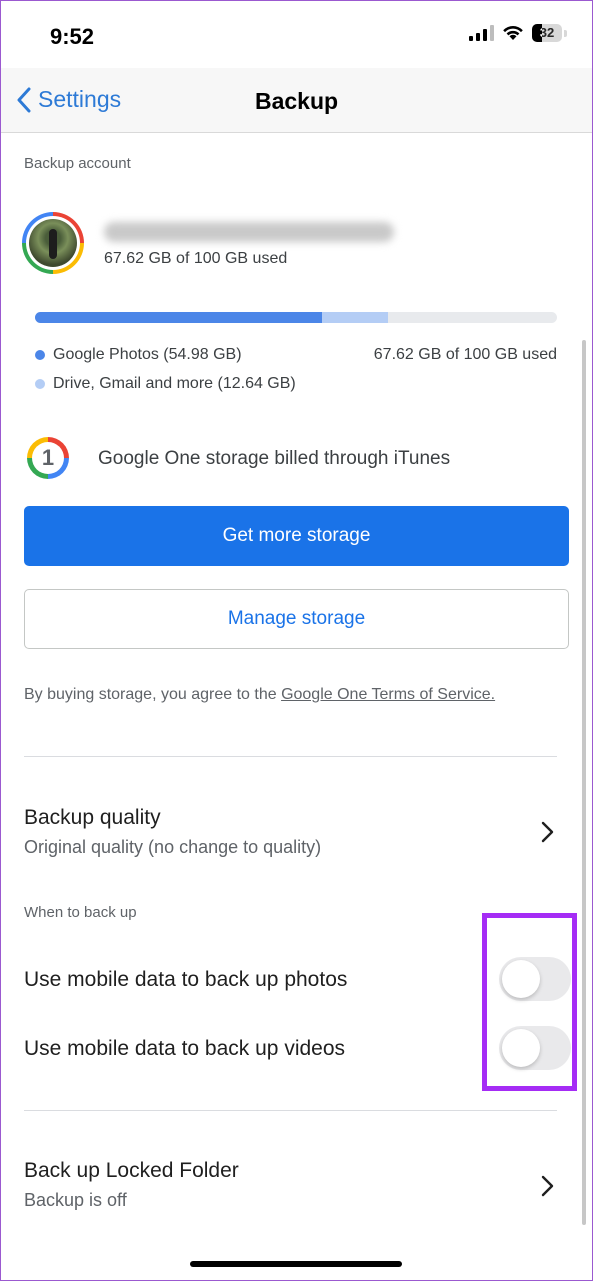 This screenshot has width=593, height=1281. I want to click on navigation-bar: Settings Backup, so click(296, 100).